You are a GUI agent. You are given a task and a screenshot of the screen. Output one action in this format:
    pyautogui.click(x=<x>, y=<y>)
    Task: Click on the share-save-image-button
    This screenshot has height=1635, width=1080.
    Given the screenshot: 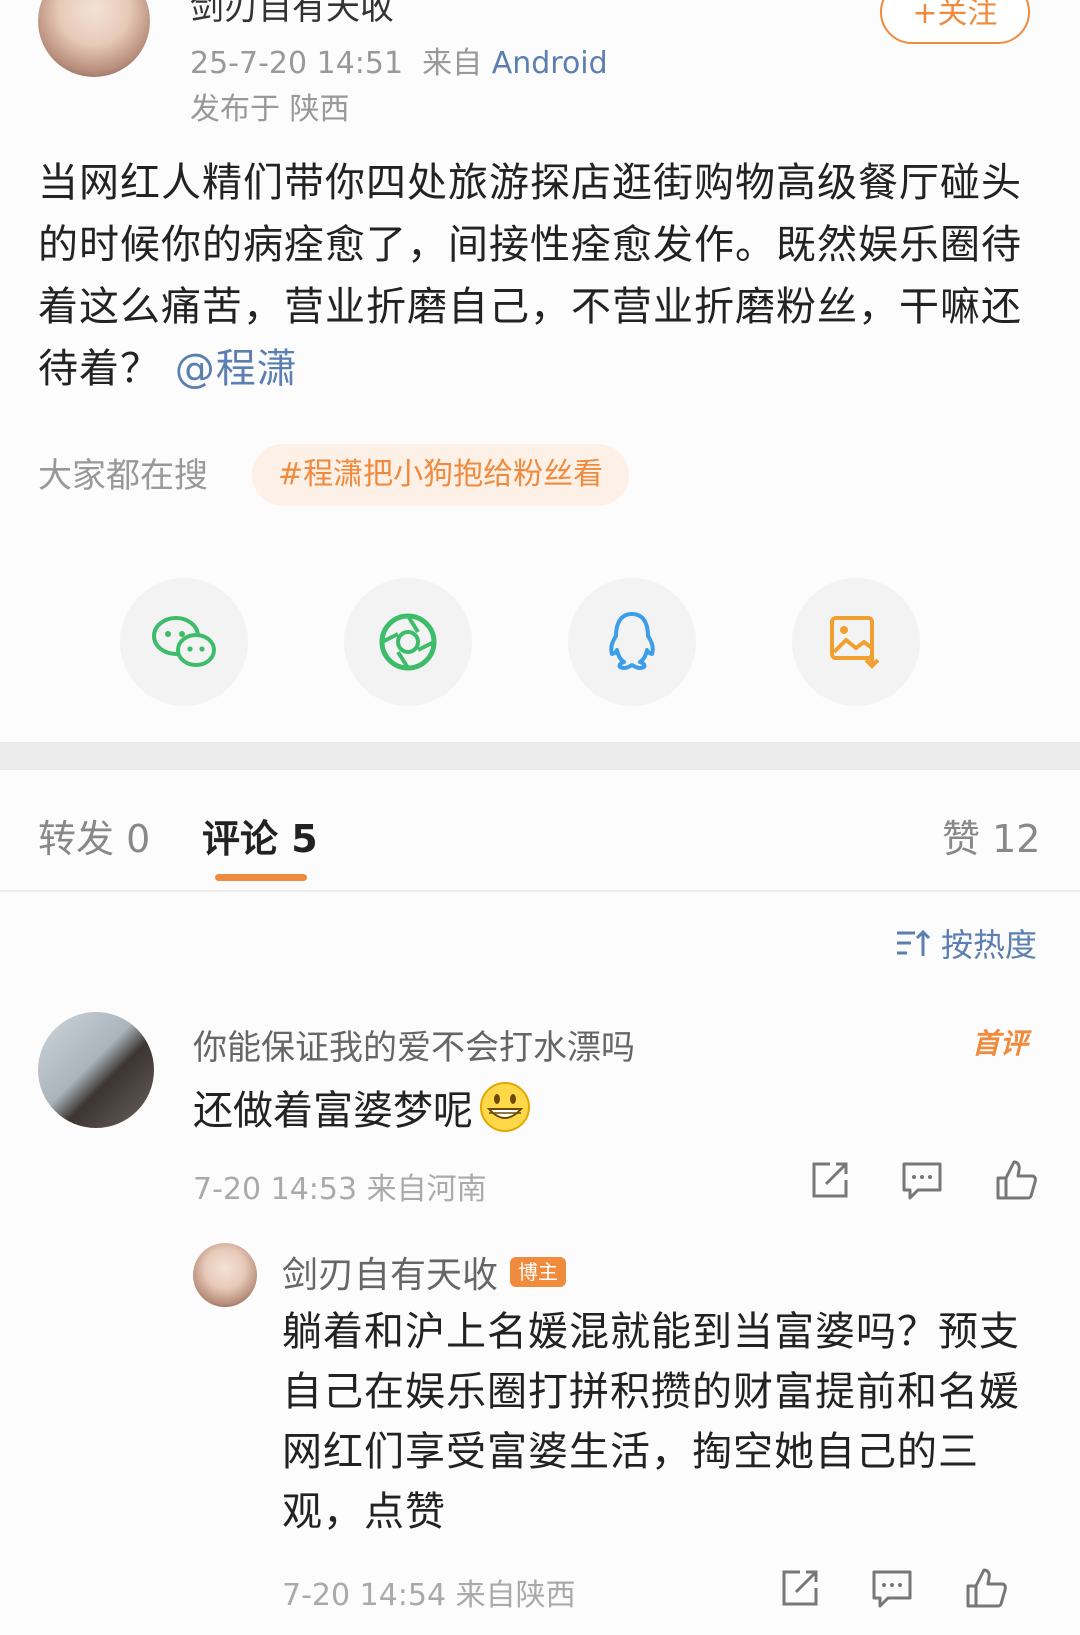 What is the action you would take?
    pyautogui.click(x=856, y=642)
    